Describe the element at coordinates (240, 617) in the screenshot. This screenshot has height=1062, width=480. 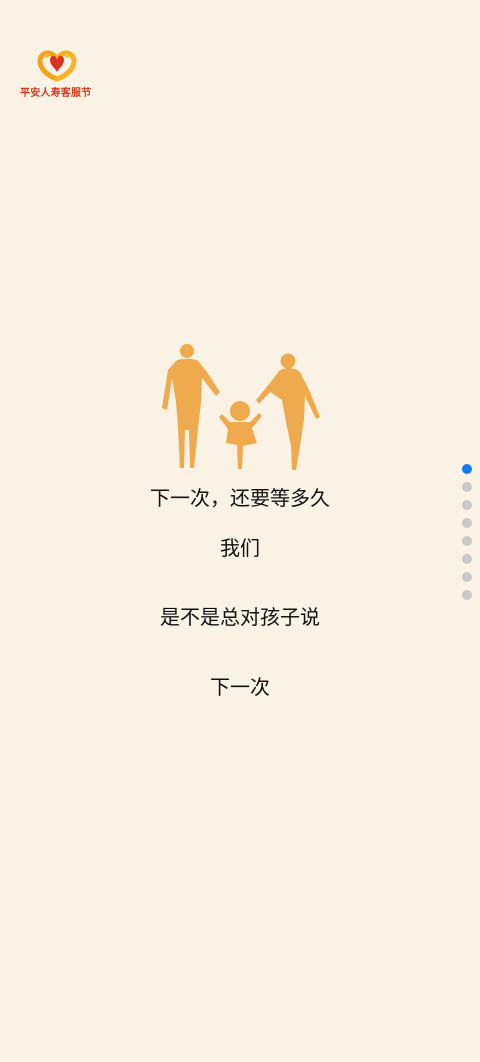
I see `story-line-3: 是不是总对孩子说` at that location.